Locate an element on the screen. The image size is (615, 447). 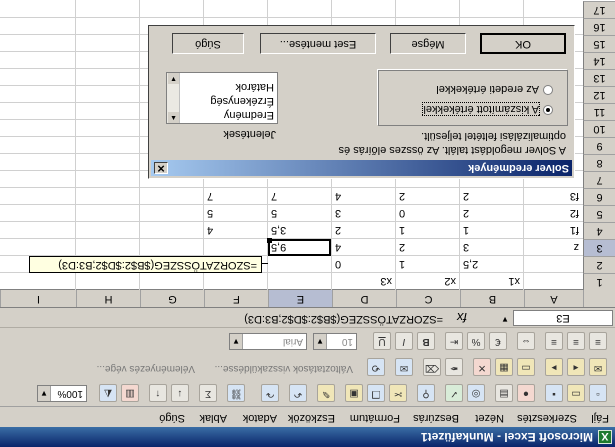
cell-c6: 2 is located at coordinates (428, 196).